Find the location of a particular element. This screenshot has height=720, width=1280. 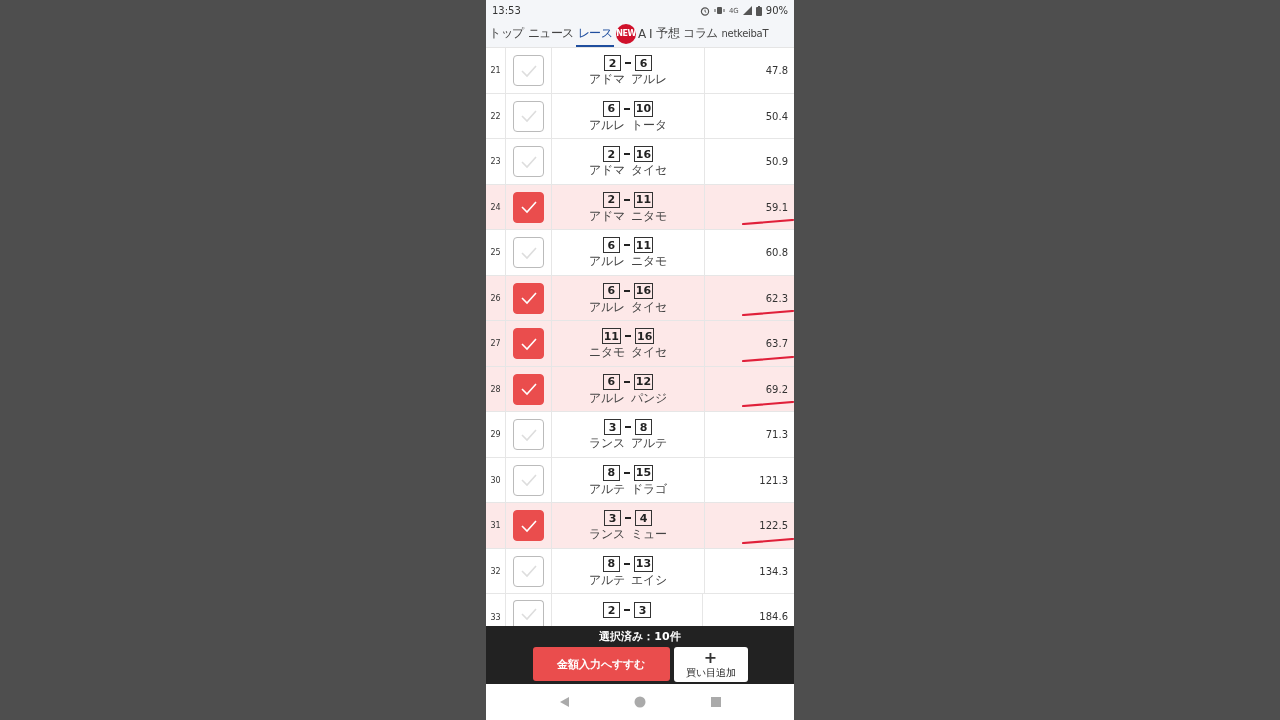

horse-number: 11 is located at coordinates (611, 336).